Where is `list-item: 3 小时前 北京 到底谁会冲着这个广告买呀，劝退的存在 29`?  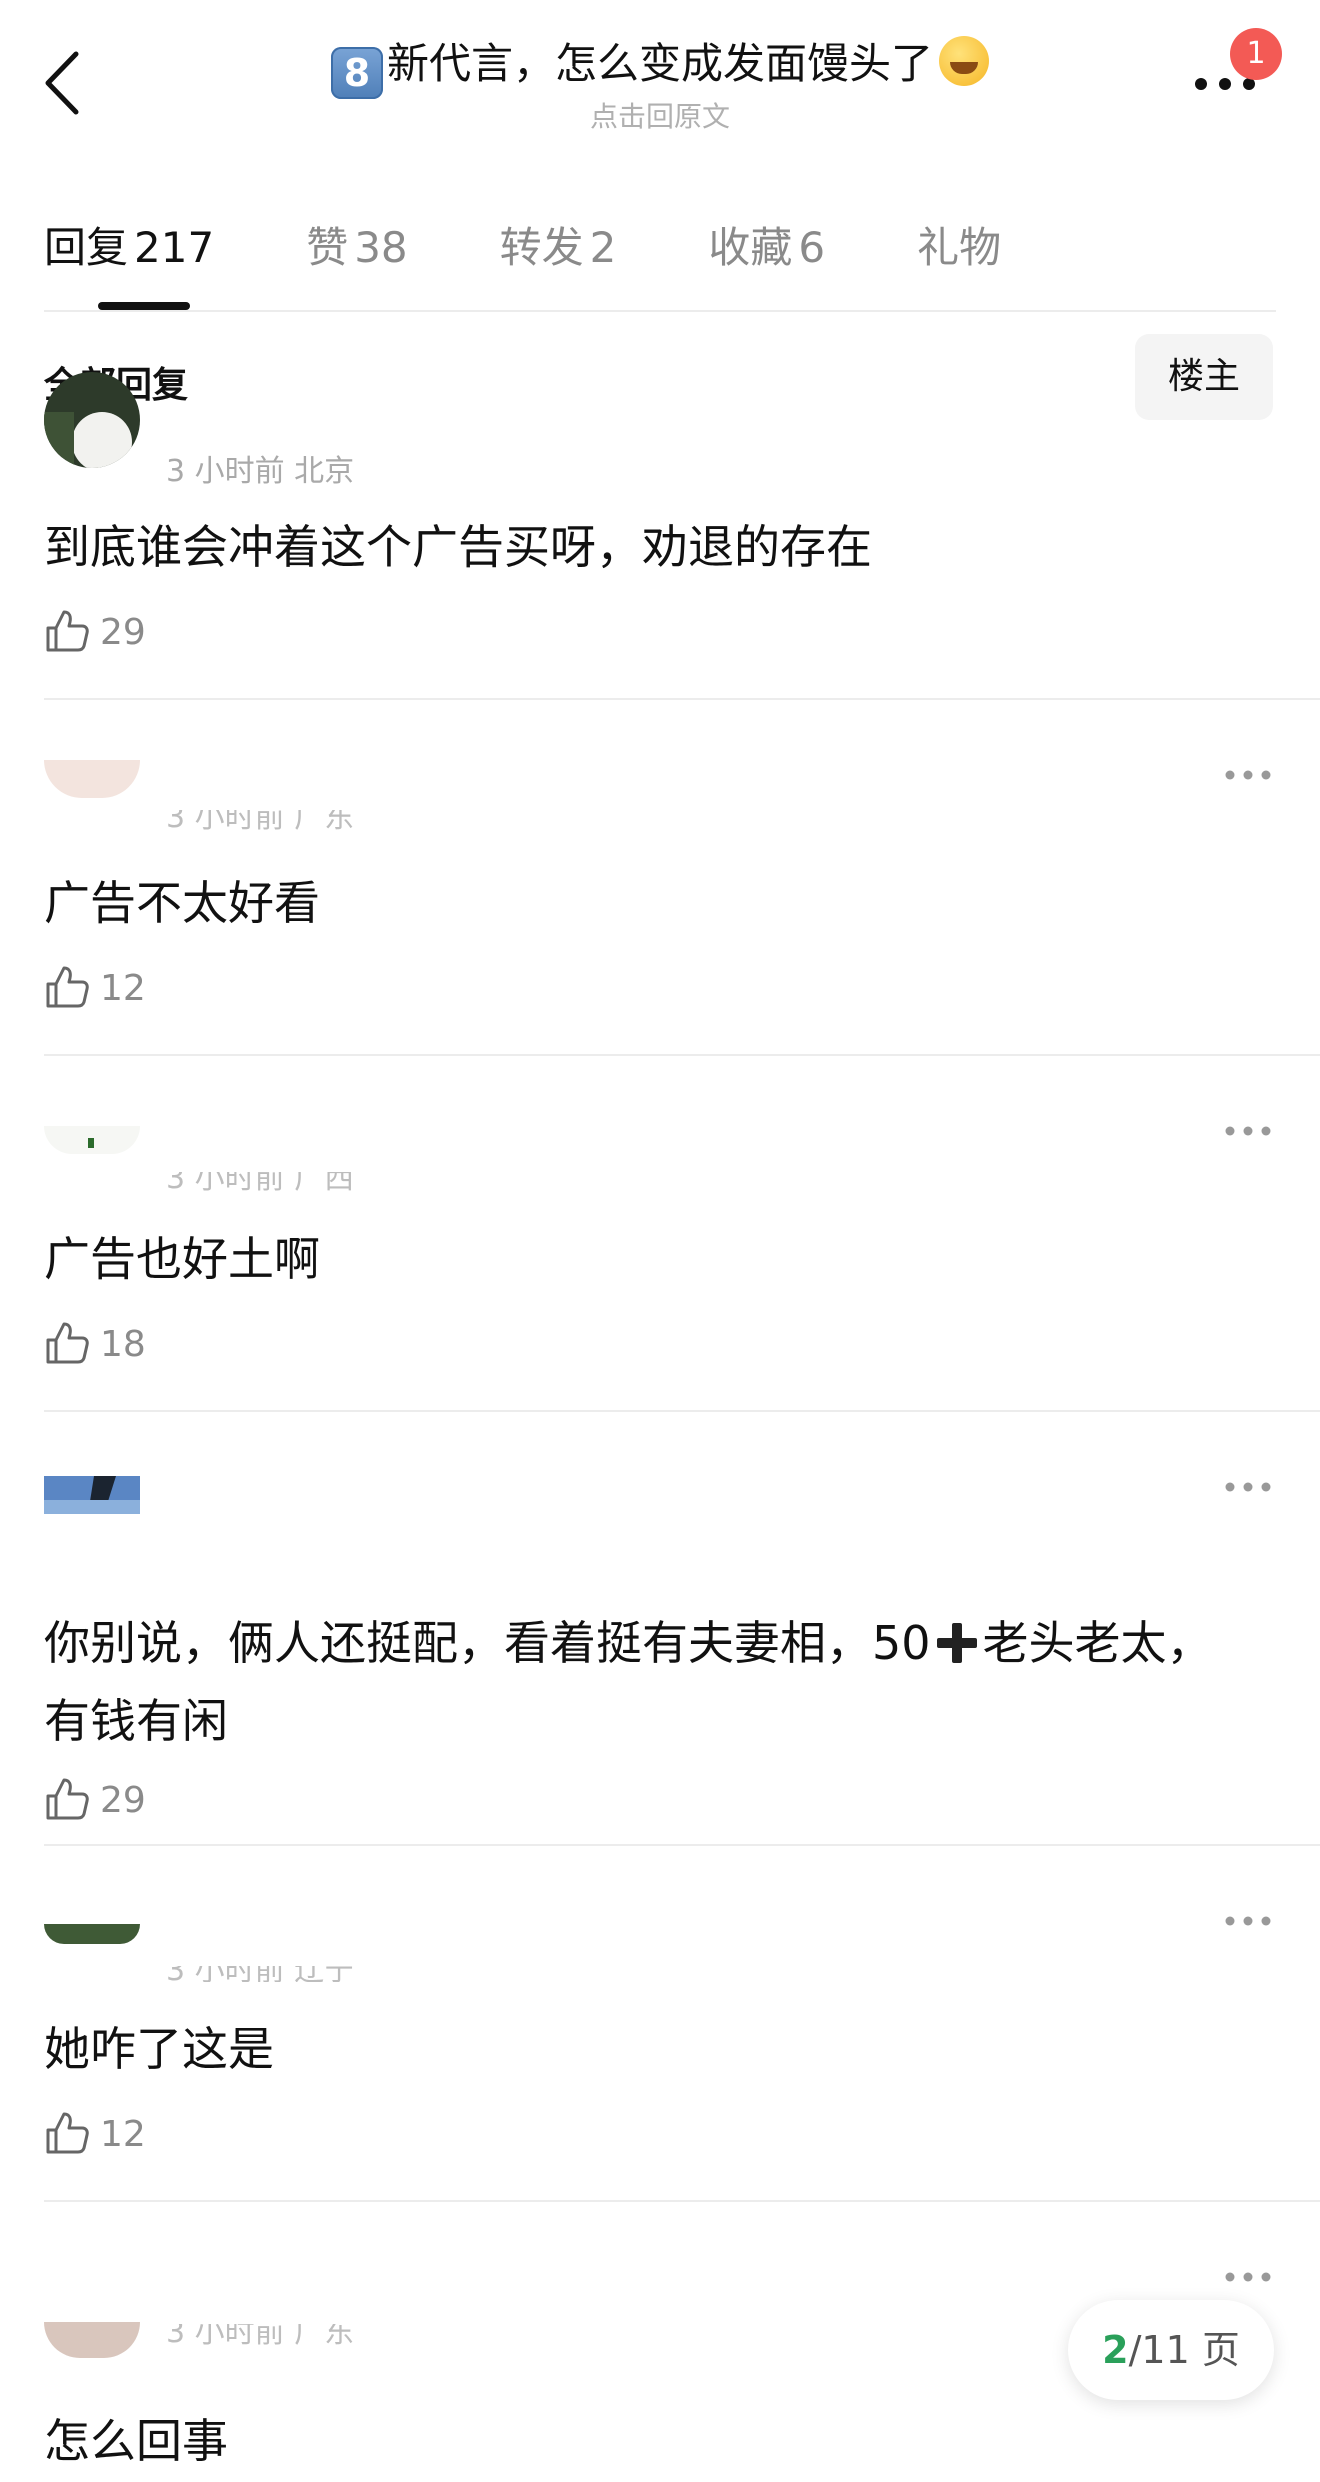 list-item: 3 小时前 北京 到底谁会冲着这个广告买呀，劝退的存在 29 is located at coordinates (660, 536).